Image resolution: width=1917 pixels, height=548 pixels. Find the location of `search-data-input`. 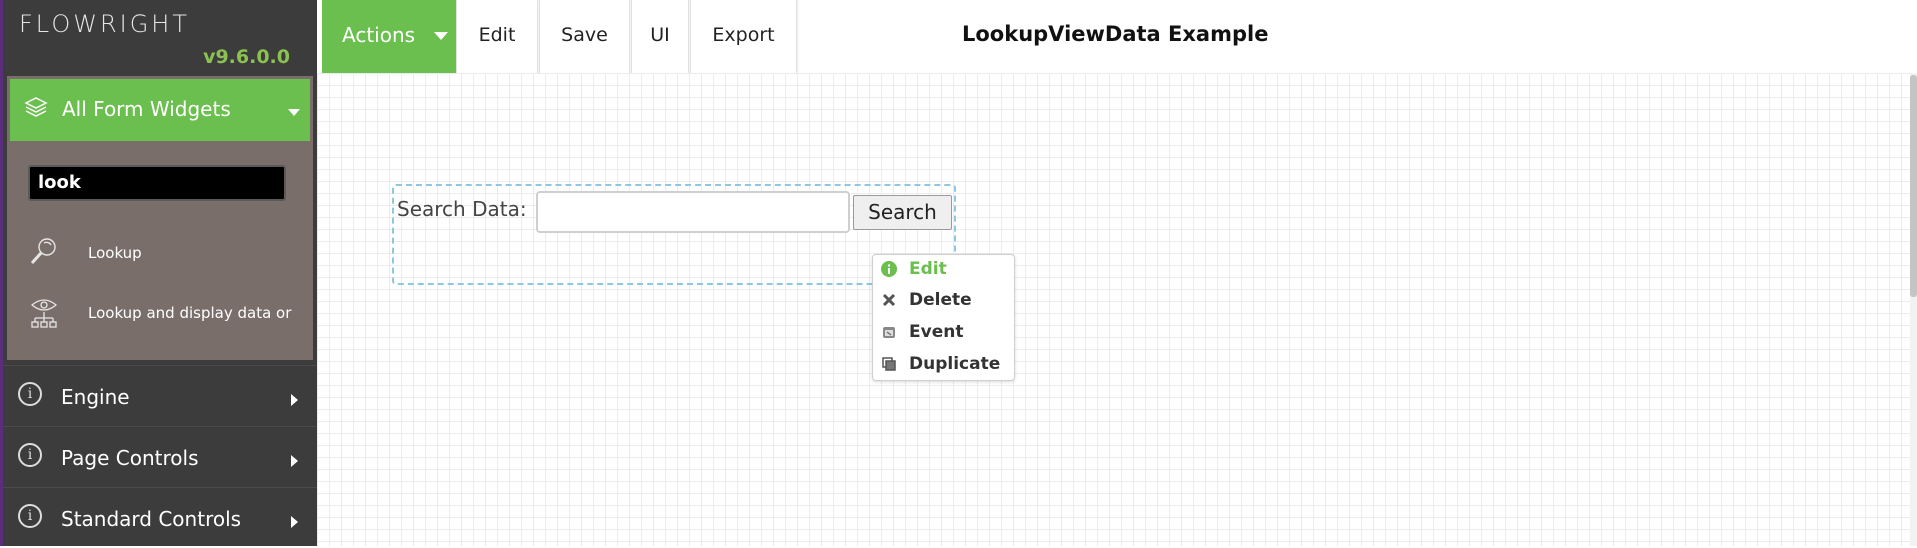

search-data-input is located at coordinates (693, 212).